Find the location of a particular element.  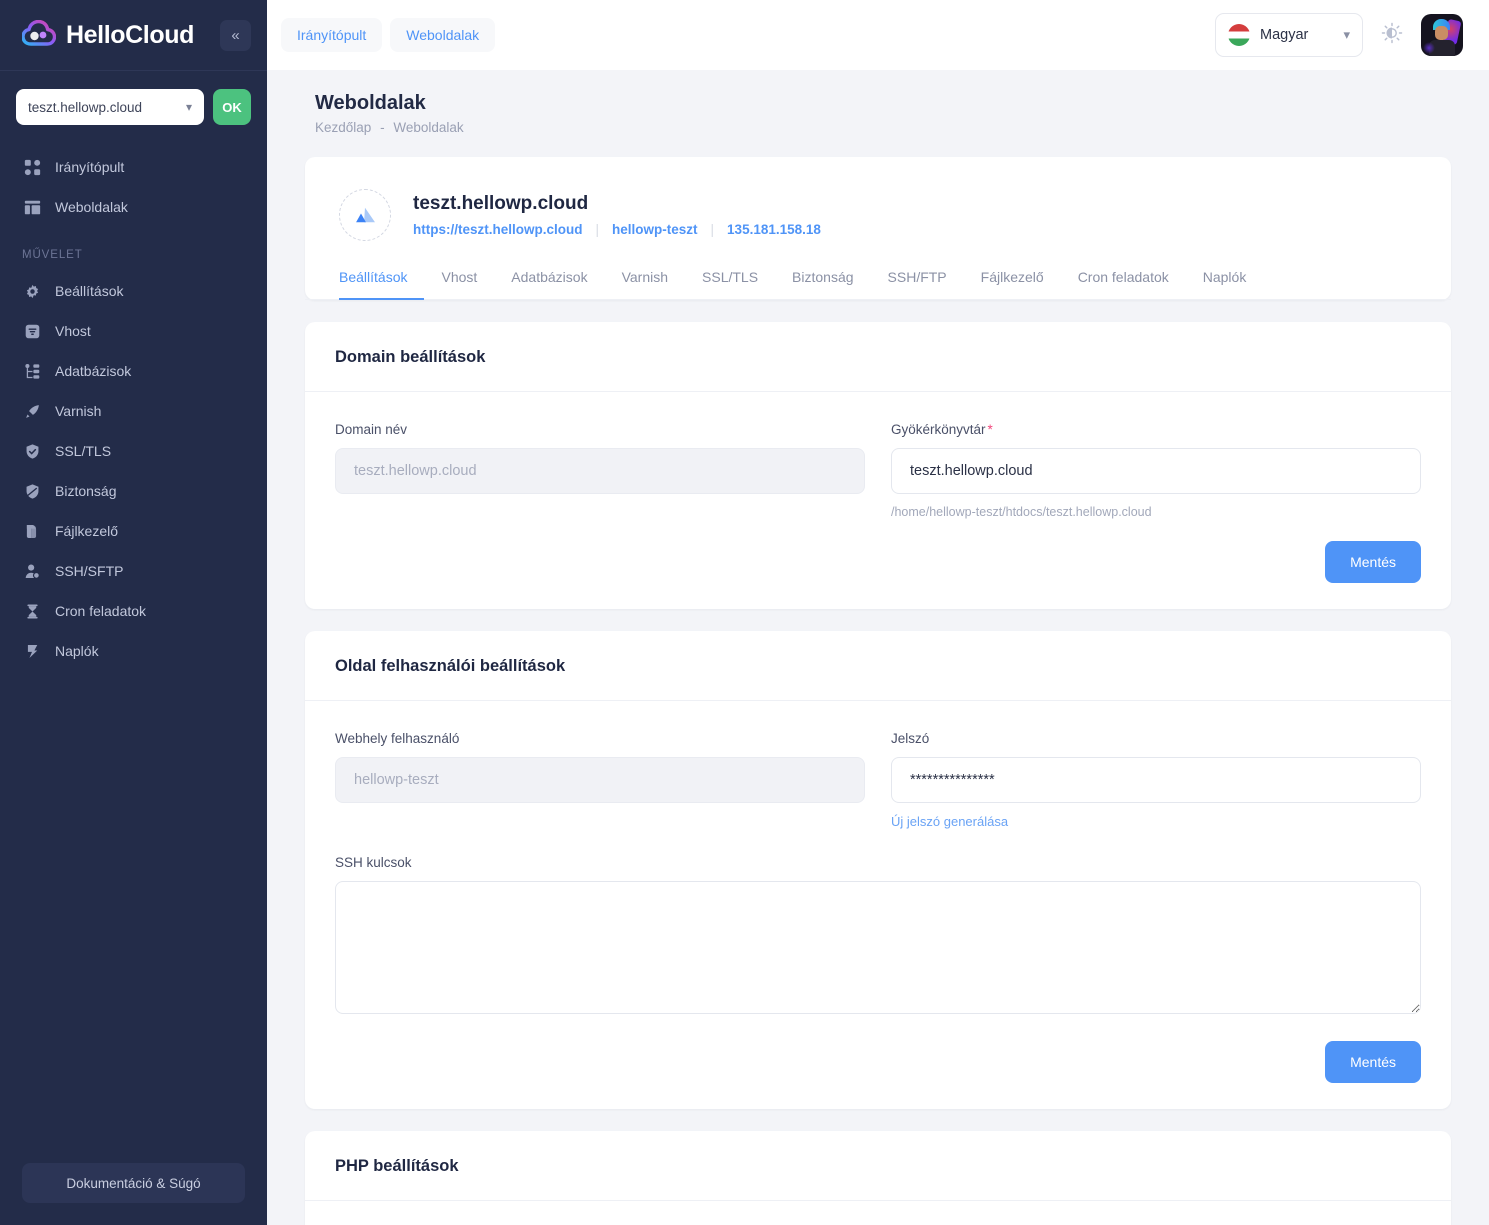

docroot-label-text: Gyökérkönyvtár is located at coordinates (938, 429).